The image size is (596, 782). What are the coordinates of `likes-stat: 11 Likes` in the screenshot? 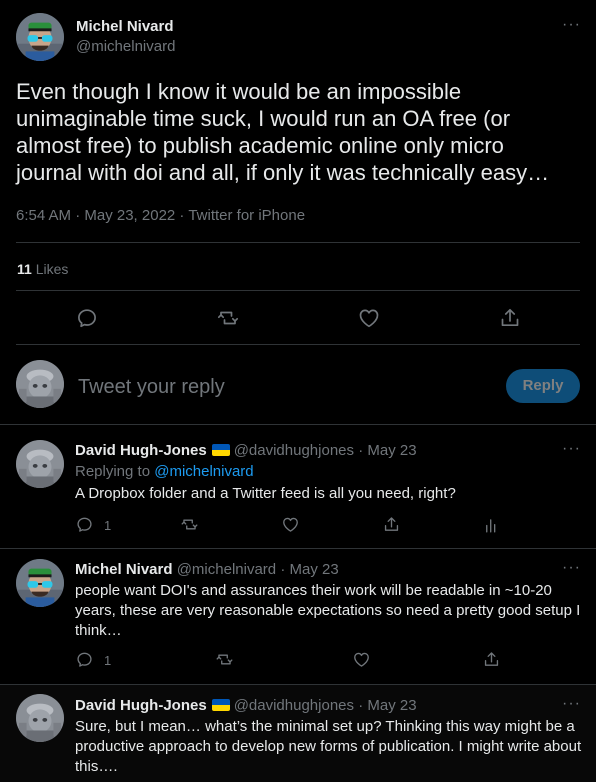 It's located at (42, 269).